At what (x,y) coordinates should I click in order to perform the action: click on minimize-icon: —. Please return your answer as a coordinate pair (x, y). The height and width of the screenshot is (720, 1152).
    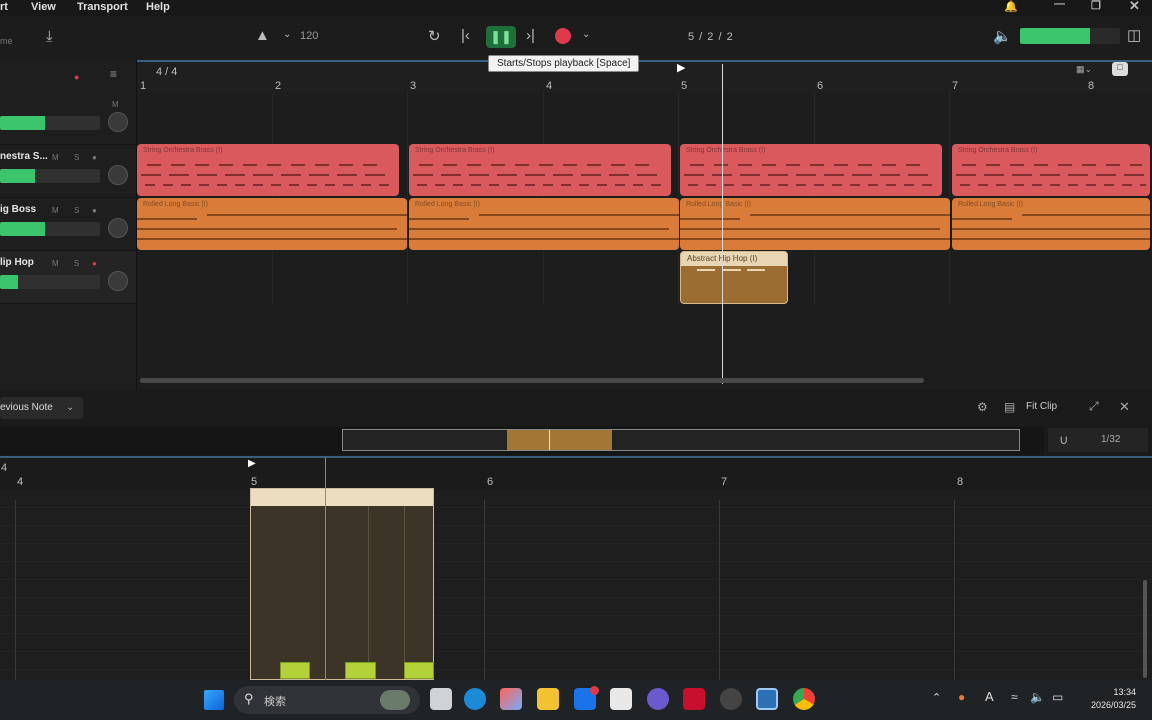
    Looking at the image, I should click on (1059, 5).